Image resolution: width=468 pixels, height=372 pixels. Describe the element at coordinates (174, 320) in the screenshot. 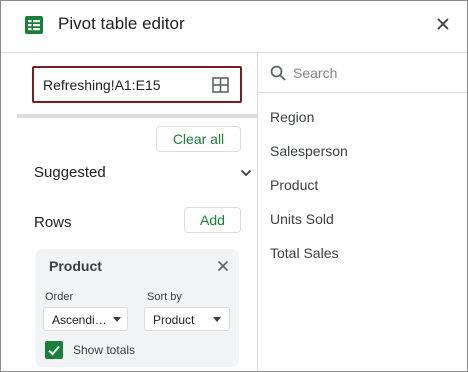

I see `sort-by-select-value: Product` at that location.